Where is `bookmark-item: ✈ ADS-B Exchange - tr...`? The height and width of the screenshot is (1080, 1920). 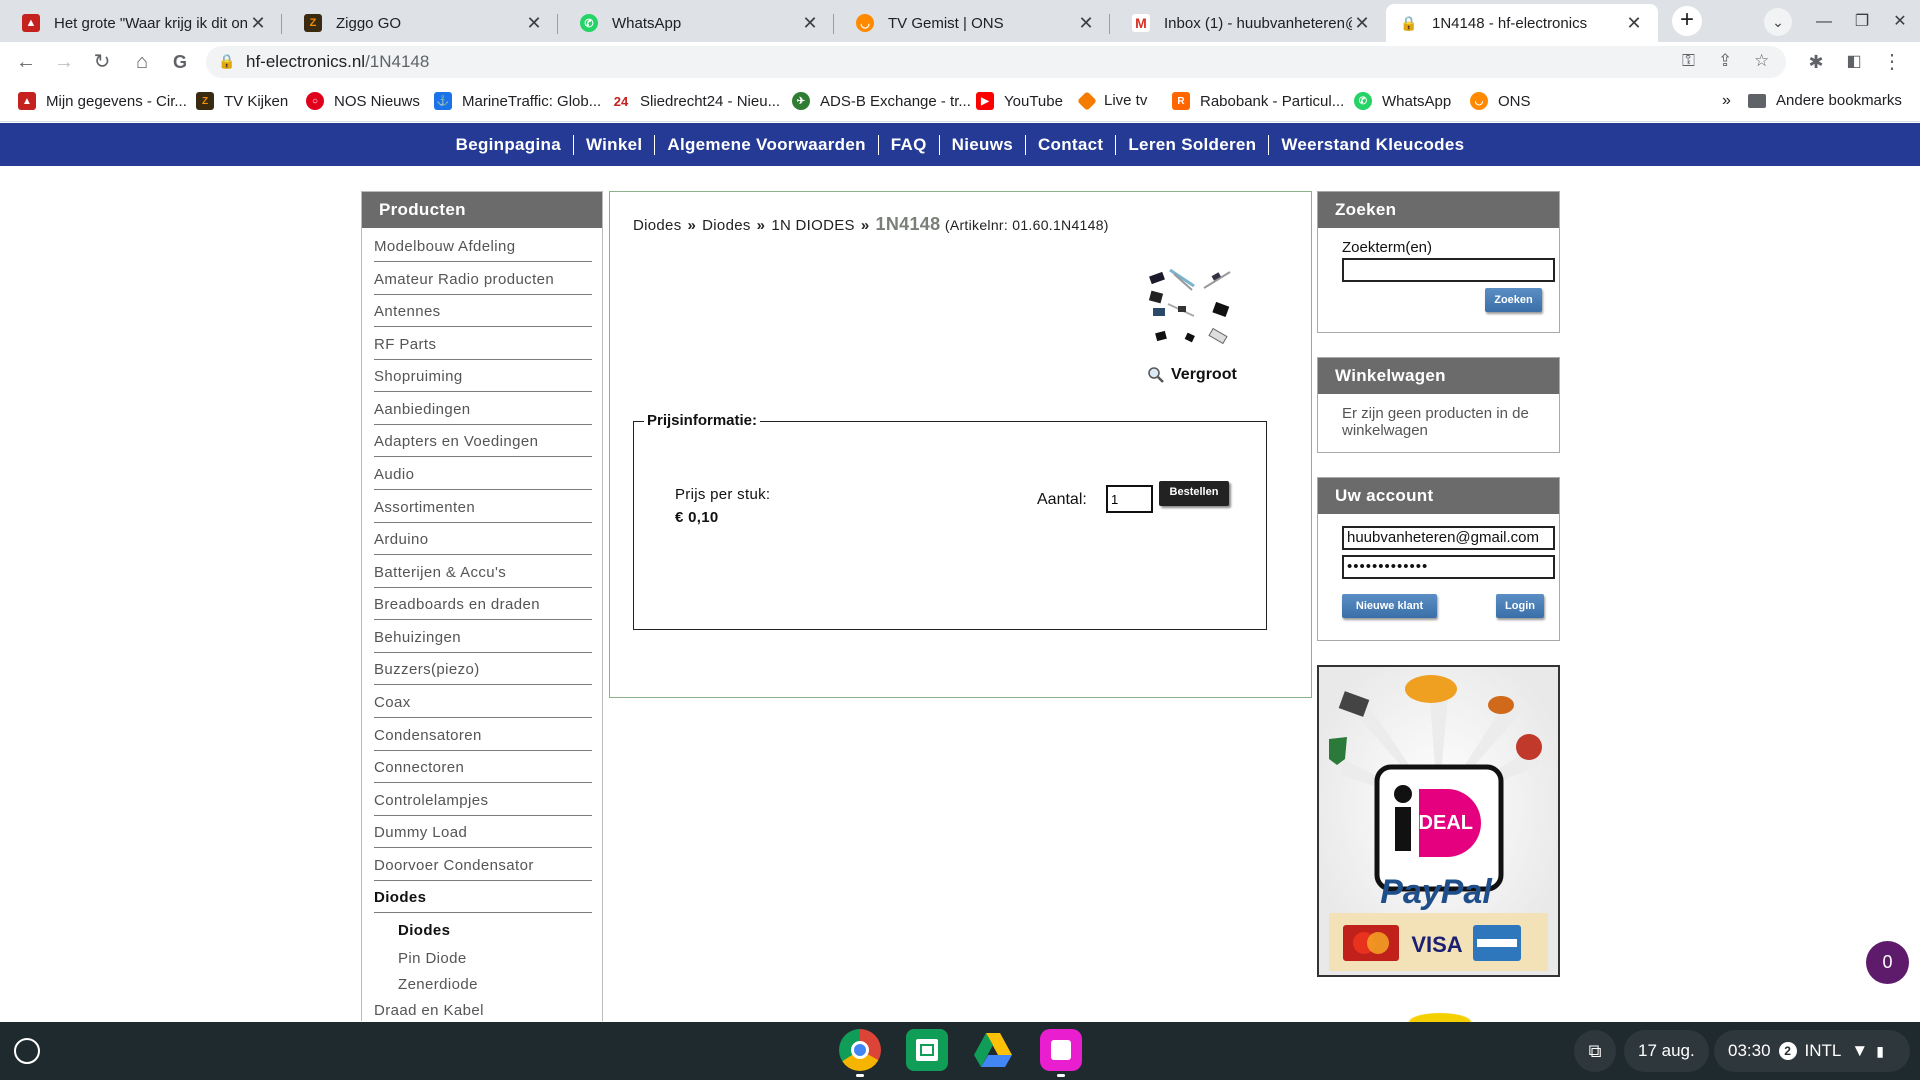 bookmark-item: ✈ ADS-B Exchange - tr... is located at coordinates (881, 101).